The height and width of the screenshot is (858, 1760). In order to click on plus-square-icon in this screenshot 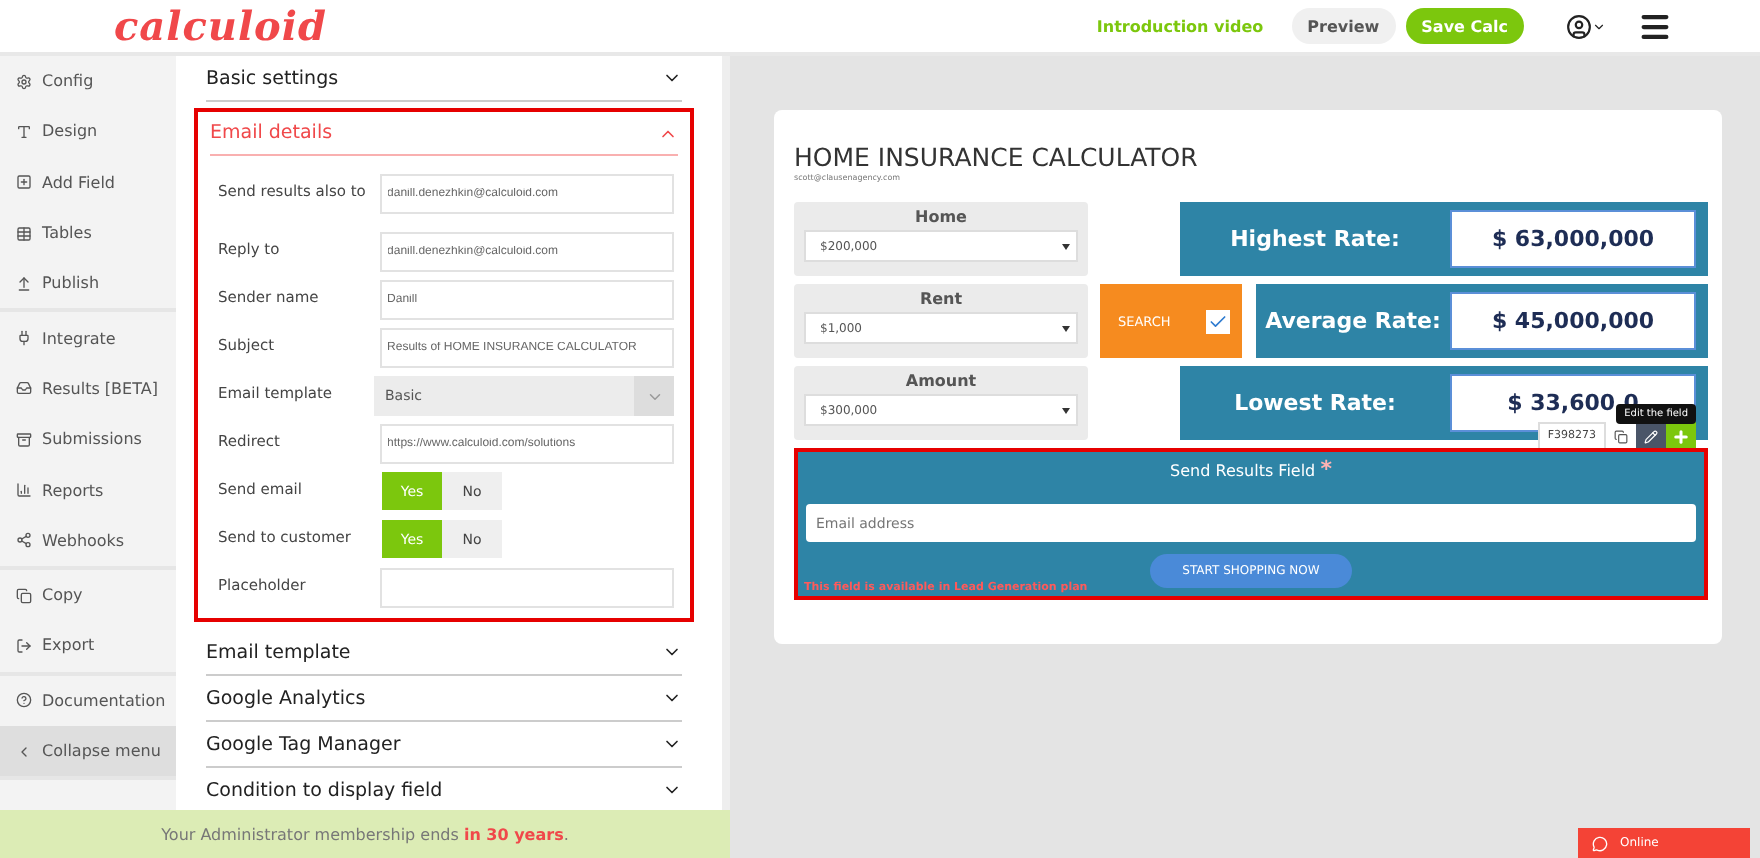, I will do `click(24, 182)`.